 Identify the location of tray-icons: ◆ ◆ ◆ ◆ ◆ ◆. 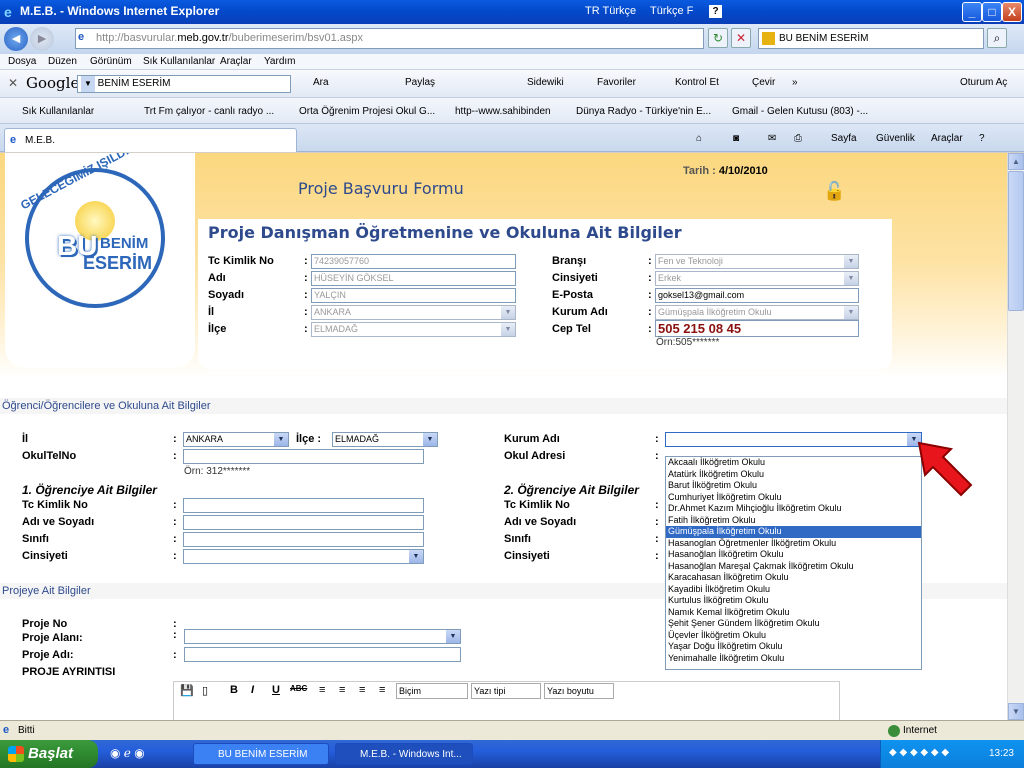
(919, 752).